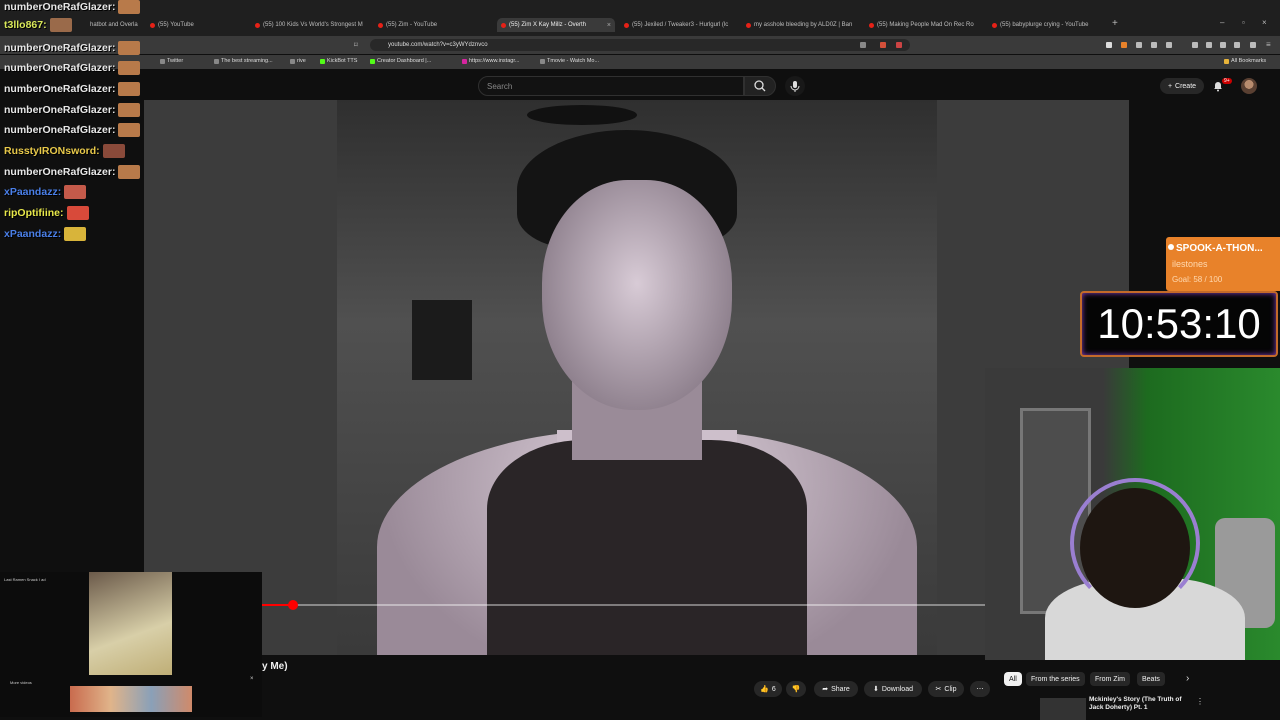 The height and width of the screenshot is (720, 1280). I want to click on search-placeholder: Search, so click(500, 86).